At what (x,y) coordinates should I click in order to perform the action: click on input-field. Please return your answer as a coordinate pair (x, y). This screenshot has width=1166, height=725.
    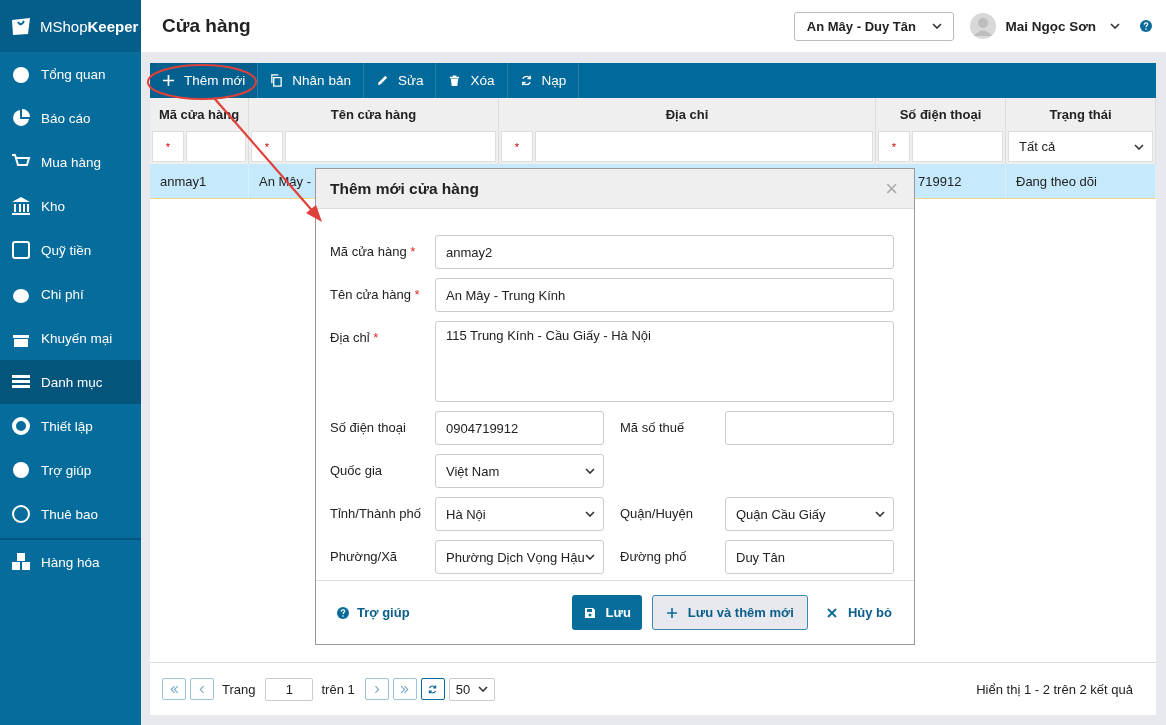
    Looking at the image, I should click on (809, 428).